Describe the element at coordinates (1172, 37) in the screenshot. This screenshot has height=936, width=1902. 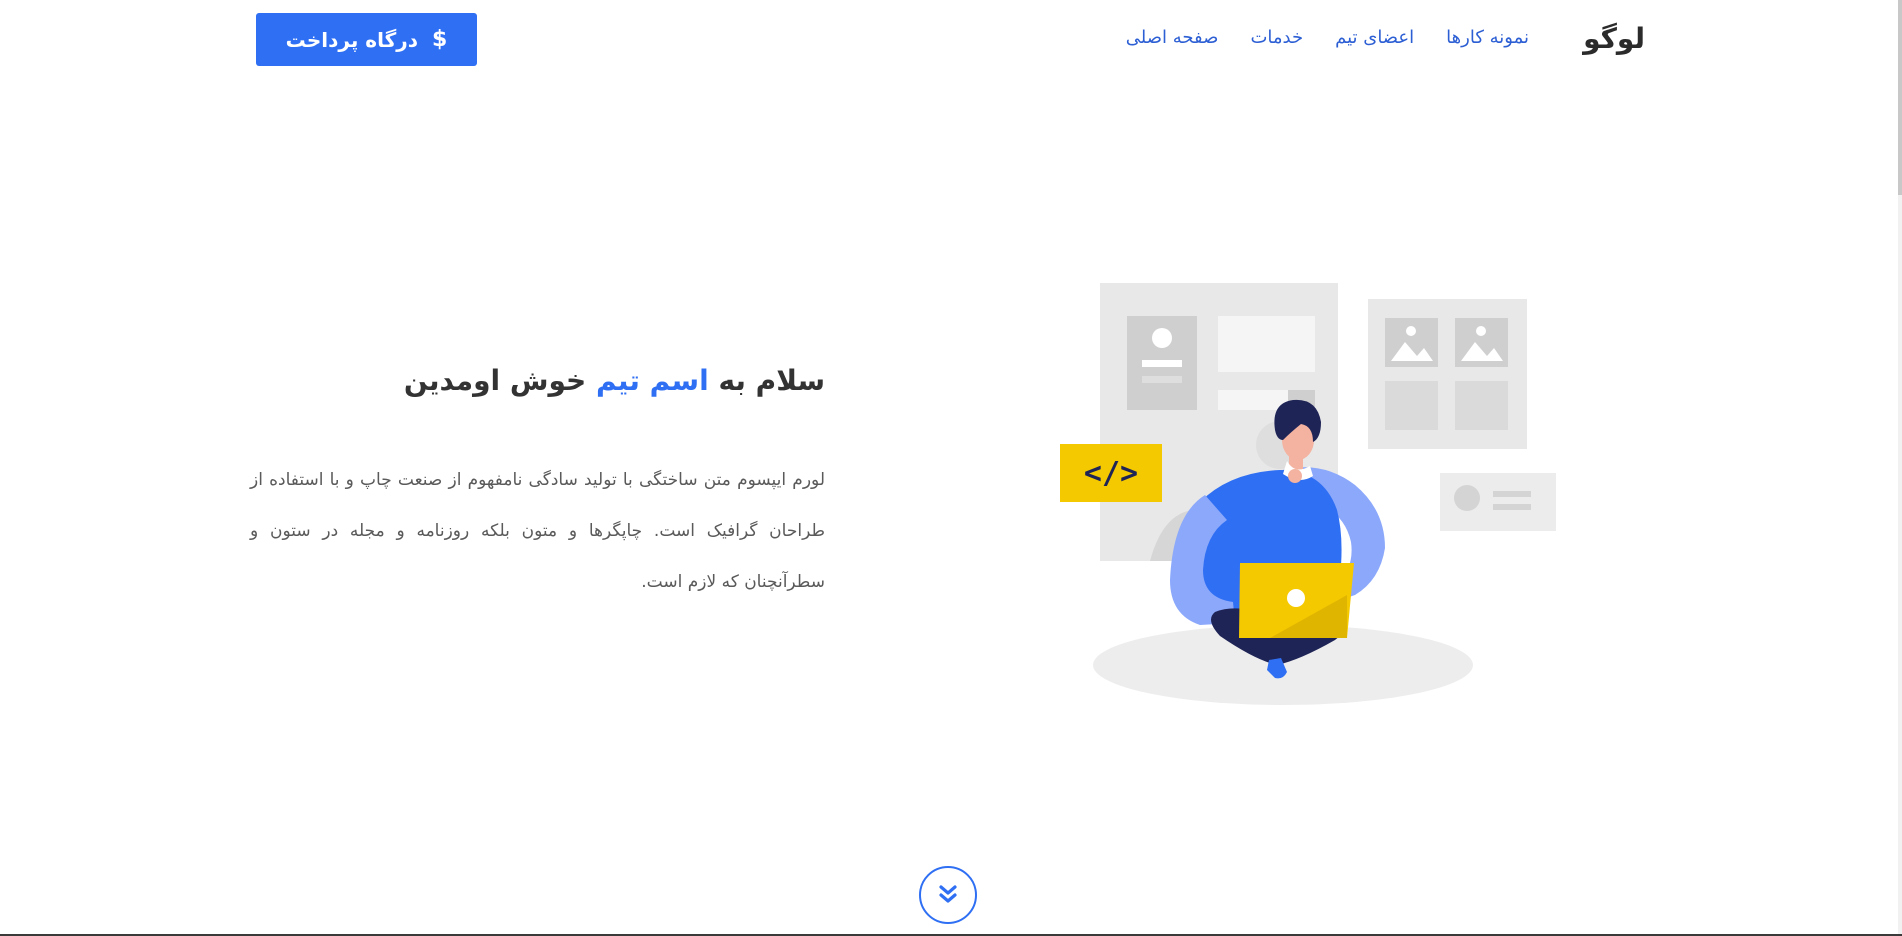
I see `nav-link-home: صفحه اصلی` at that location.